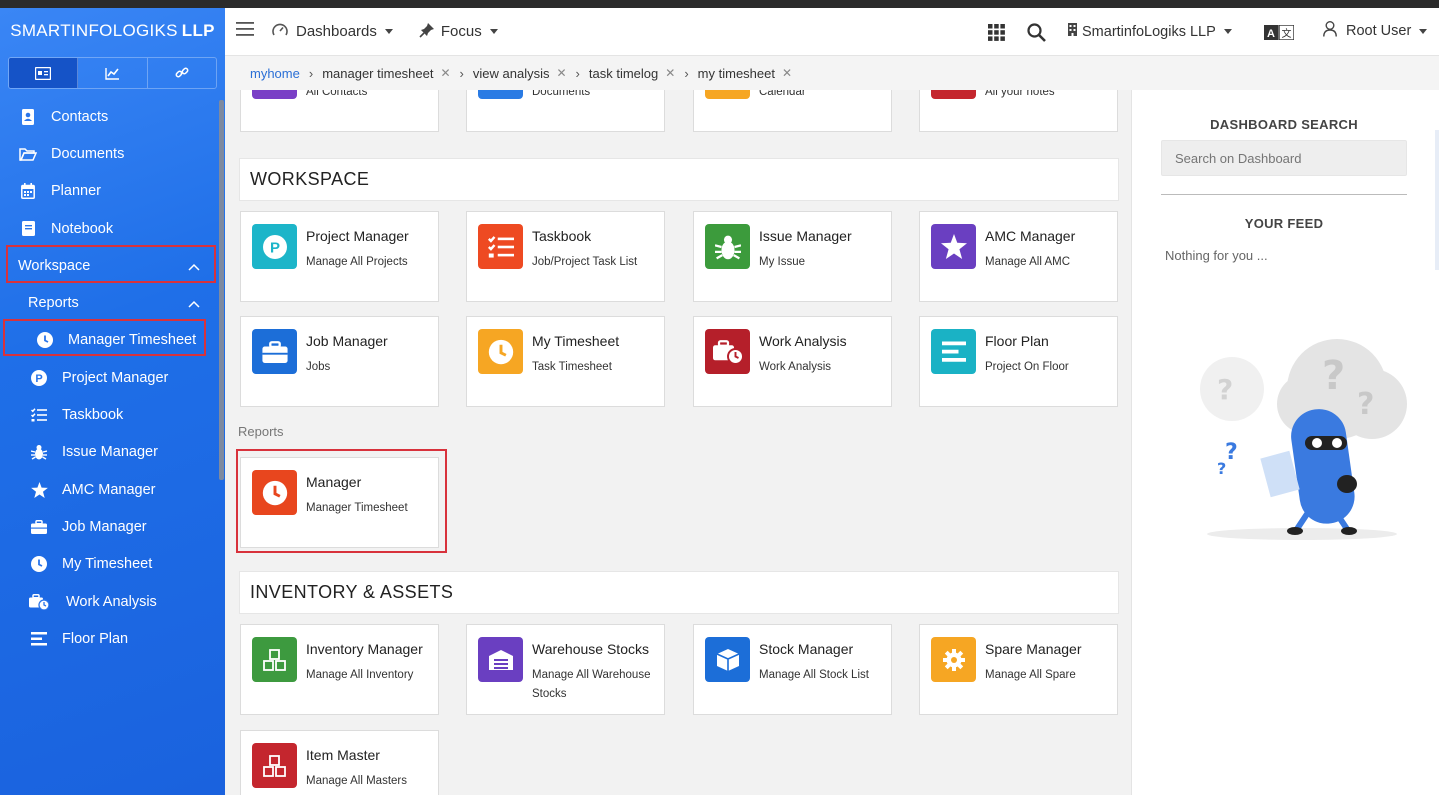  What do you see at coordinates (332, 32) in the screenshot?
I see `dashboards-dropdown: Dashboards` at bounding box center [332, 32].